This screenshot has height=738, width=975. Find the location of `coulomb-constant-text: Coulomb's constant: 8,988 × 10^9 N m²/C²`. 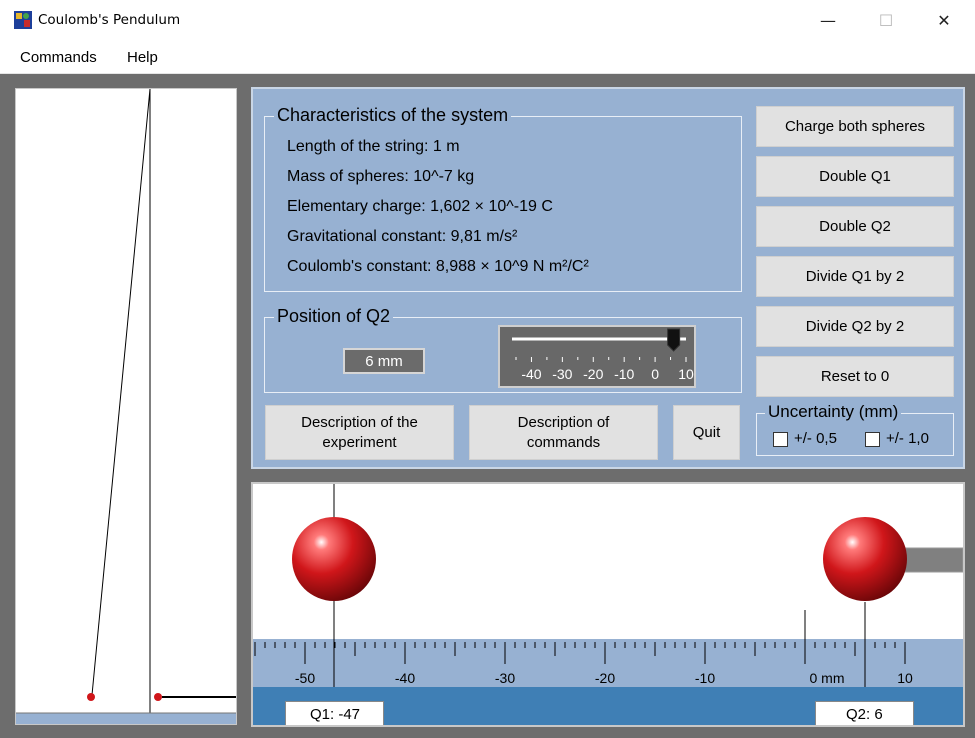

coulomb-constant-text: Coulomb's constant: 8,988 × 10^9 N m²/C² is located at coordinates (438, 266).